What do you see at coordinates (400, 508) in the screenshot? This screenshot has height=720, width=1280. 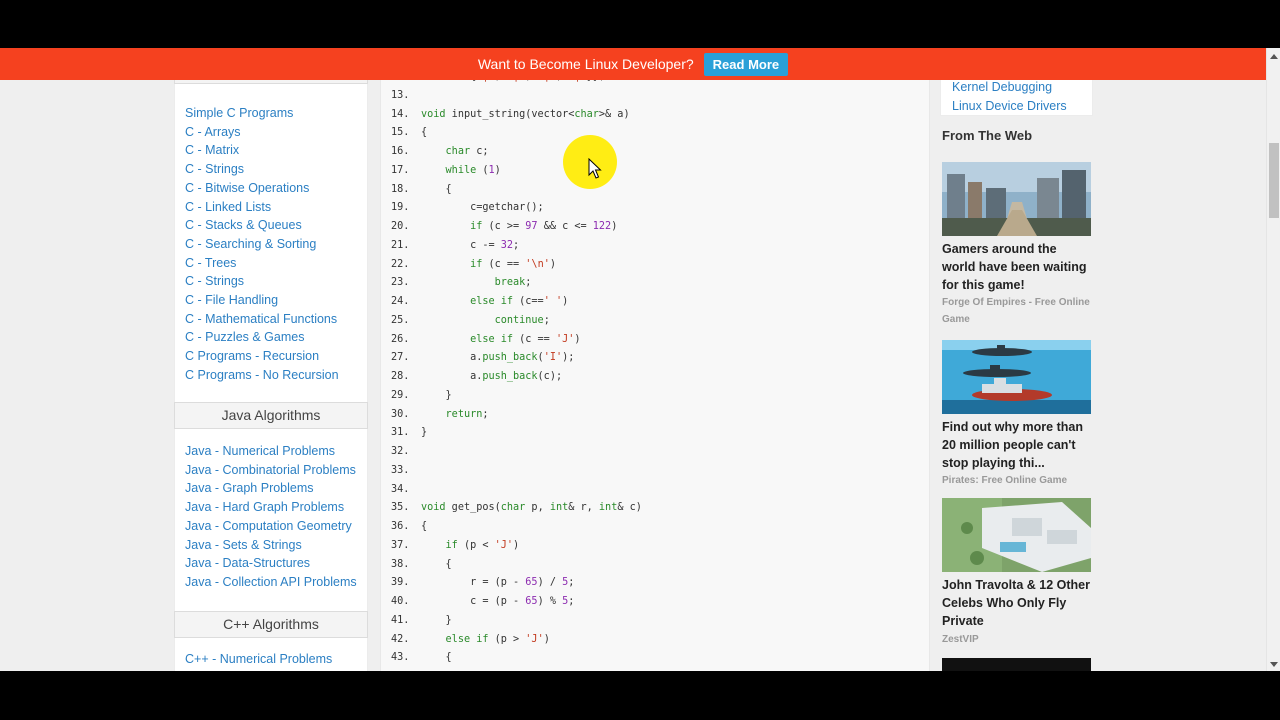 I see `line-number: 35.` at bounding box center [400, 508].